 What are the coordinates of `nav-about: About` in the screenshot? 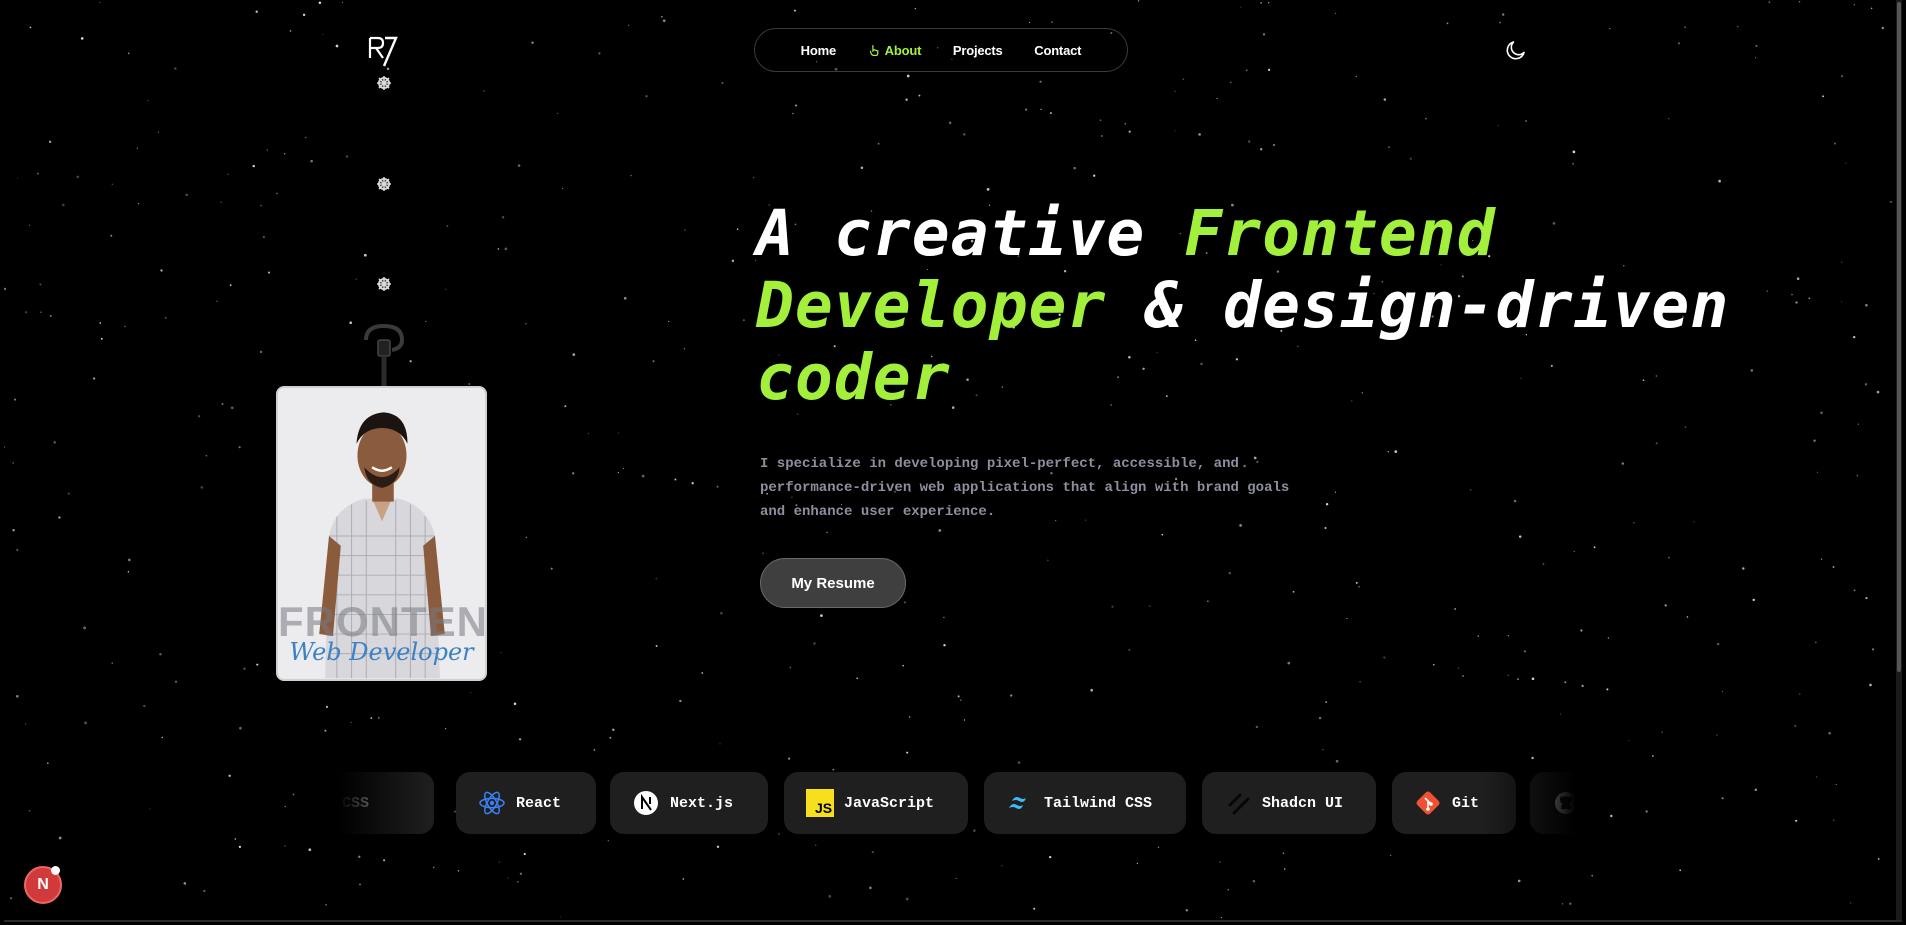 It's located at (895, 50).